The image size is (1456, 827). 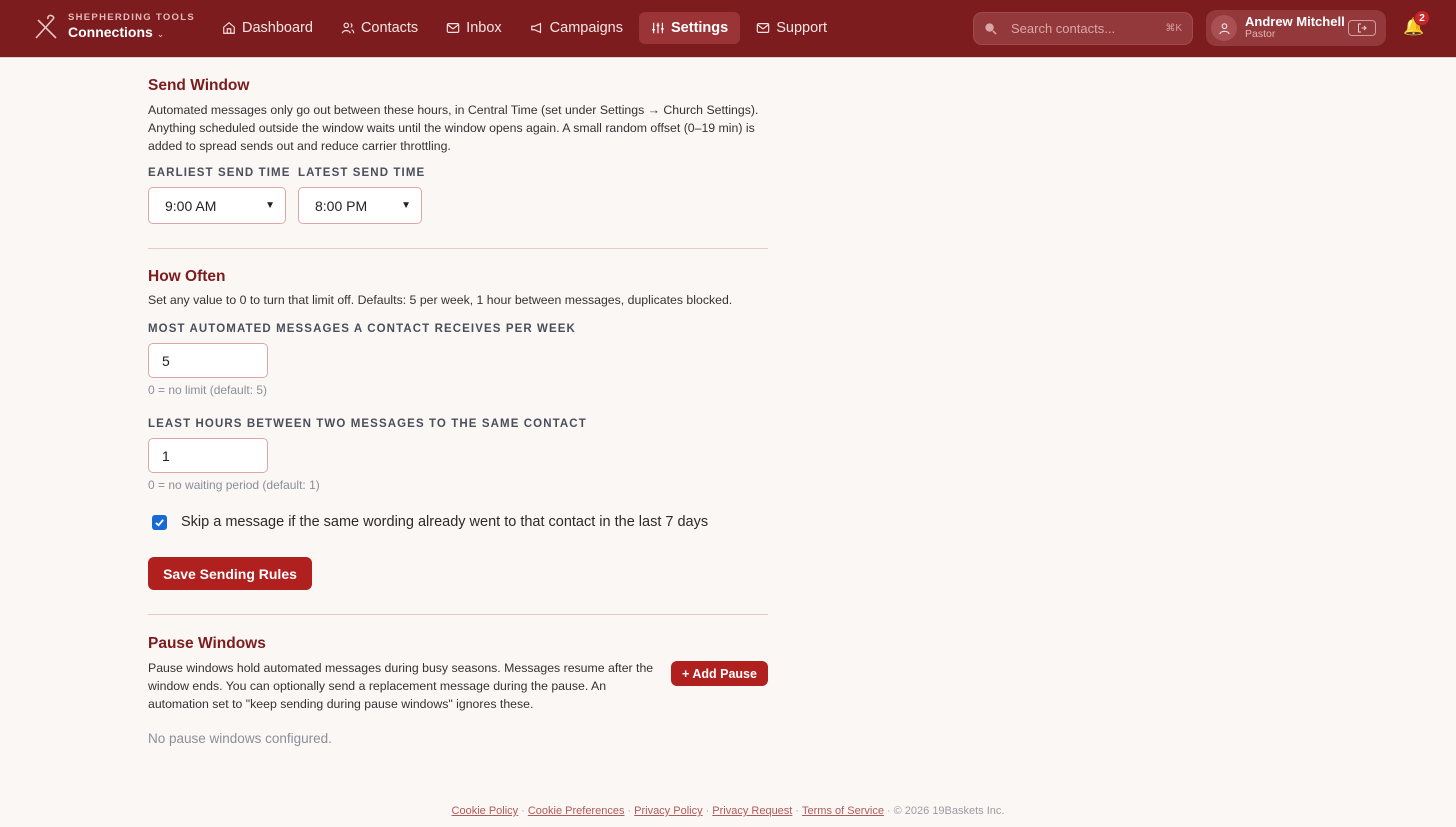 What do you see at coordinates (219, 173) in the screenshot?
I see `earliest-send-time-label: EARLIEST SEND TIME` at bounding box center [219, 173].